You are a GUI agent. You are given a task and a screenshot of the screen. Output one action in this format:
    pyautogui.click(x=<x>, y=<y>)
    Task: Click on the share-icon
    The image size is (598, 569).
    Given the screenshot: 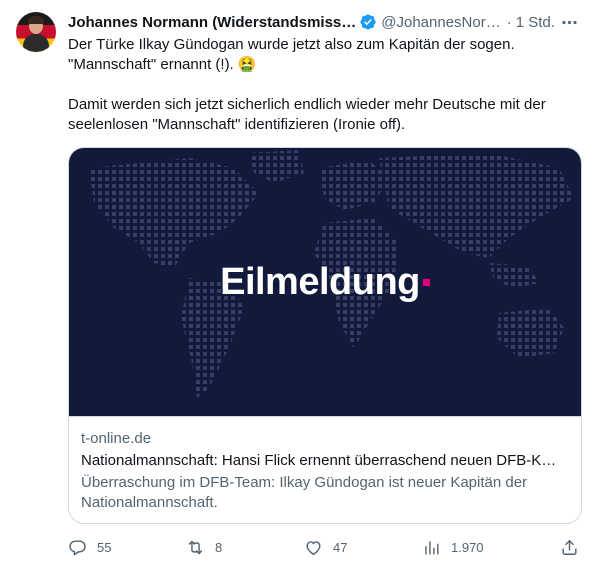 What is the action you would take?
    pyautogui.click(x=569, y=547)
    